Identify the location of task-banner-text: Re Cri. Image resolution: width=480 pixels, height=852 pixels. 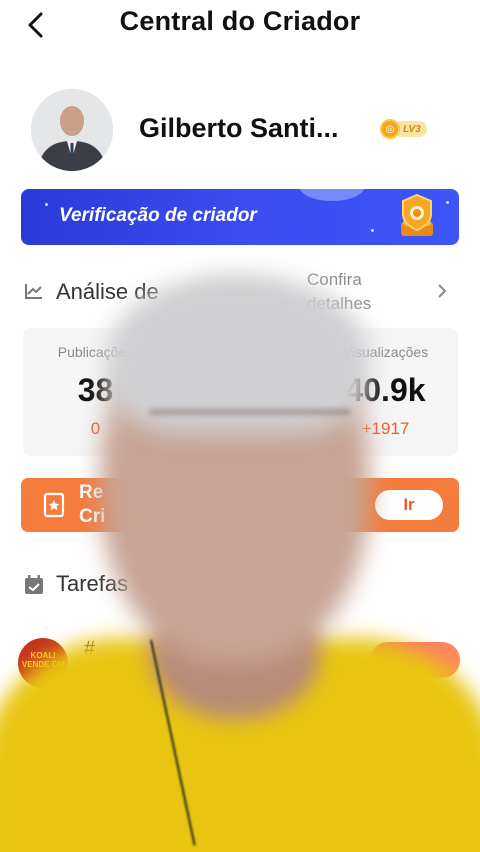
(92, 505).